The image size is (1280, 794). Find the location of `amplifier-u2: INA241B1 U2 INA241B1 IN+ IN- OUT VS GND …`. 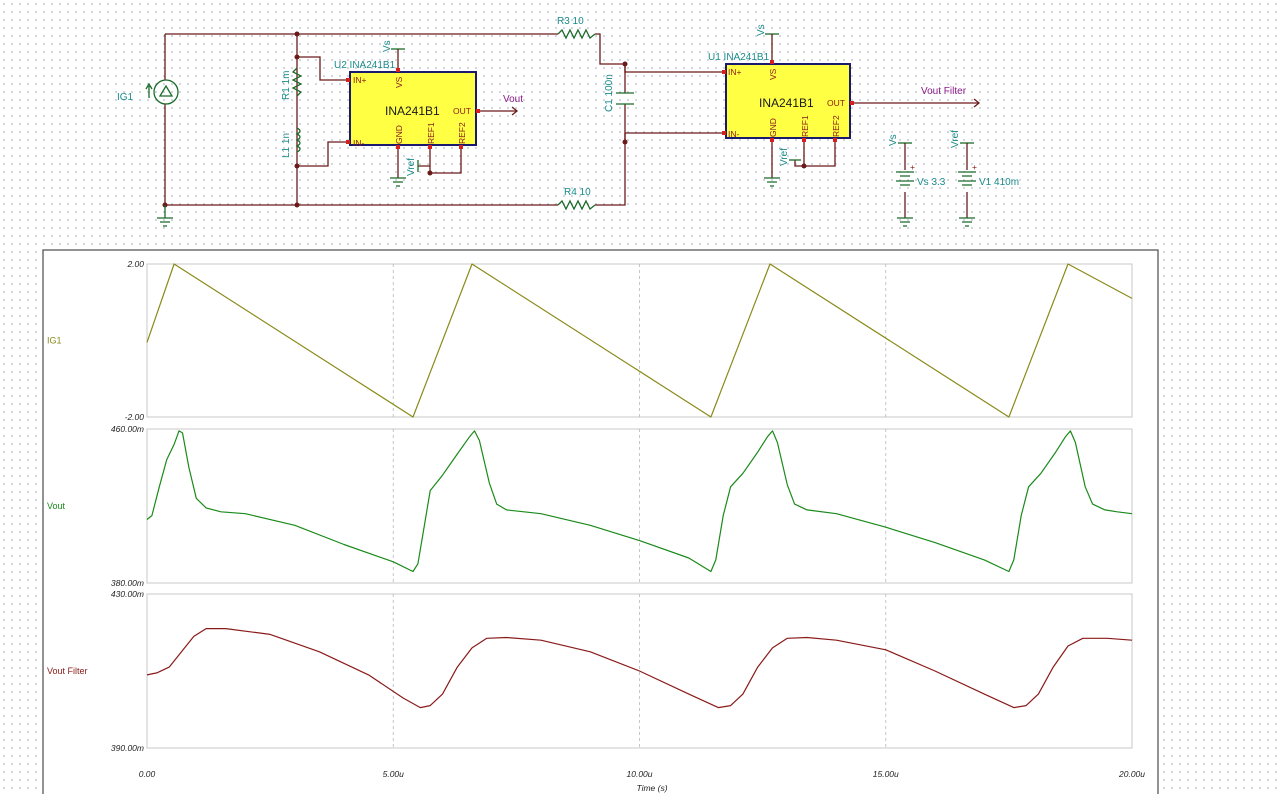

amplifier-u2: INA241B1 U2 INA241B1 IN+ IN- OUT VS GND … is located at coordinates (407, 104).